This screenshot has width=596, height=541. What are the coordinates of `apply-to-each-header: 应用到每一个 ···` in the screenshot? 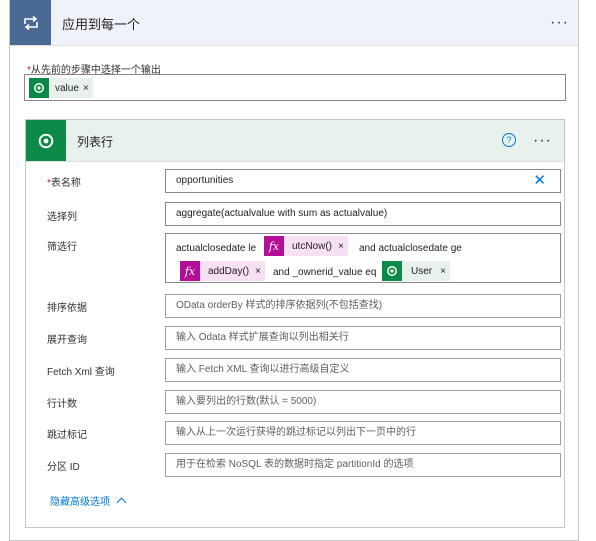 It's located at (294, 23).